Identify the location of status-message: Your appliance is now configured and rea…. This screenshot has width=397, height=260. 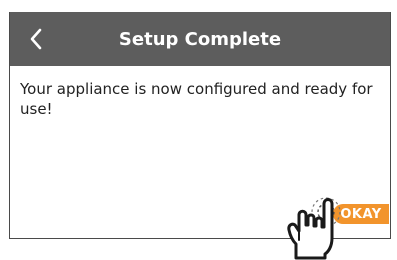
(196, 99).